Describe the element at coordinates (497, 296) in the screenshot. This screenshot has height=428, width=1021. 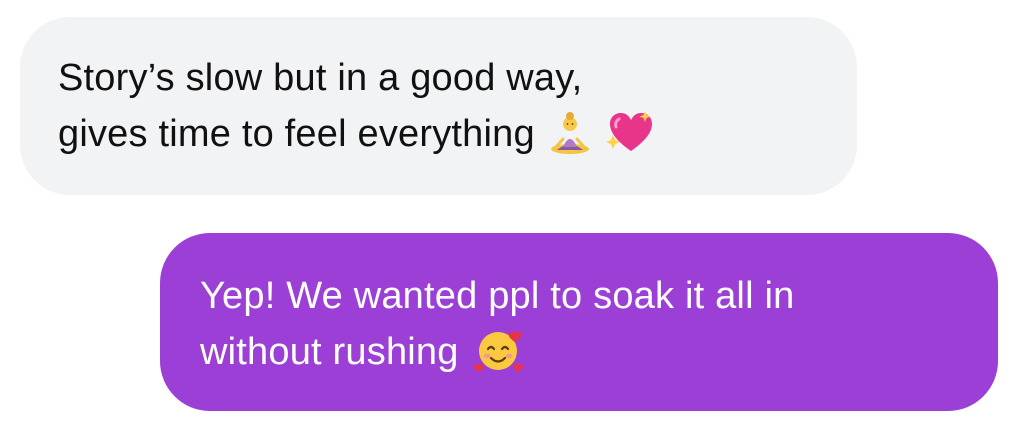
I see `message-line: Yep! We wanted ppl to soak it all in` at that location.